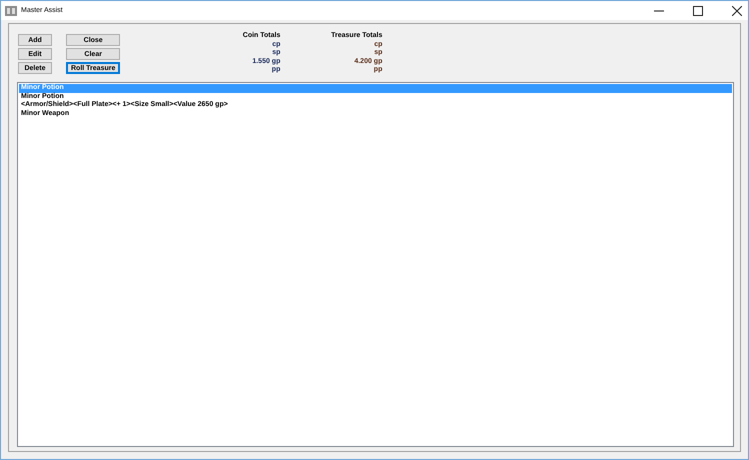  I want to click on close-icon, so click(737, 11).